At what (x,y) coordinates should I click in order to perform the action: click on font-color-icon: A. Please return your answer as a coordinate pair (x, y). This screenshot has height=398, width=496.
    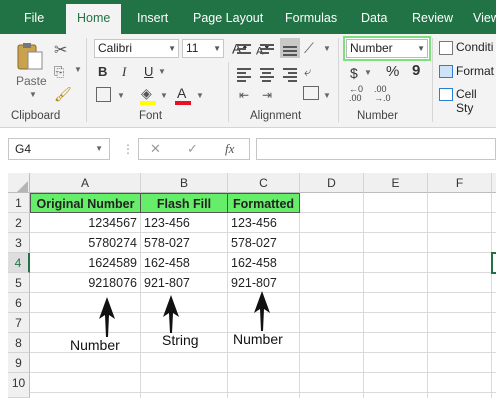
    Looking at the image, I should click on (181, 93).